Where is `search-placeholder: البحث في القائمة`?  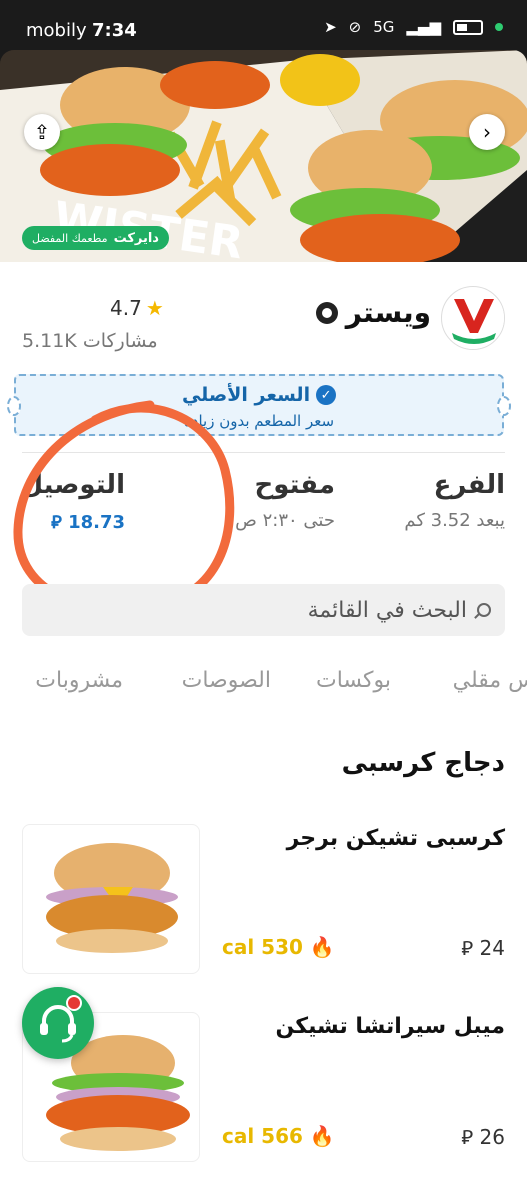
search-placeholder: البحث في القائمة is located at coordinates (387, 610).